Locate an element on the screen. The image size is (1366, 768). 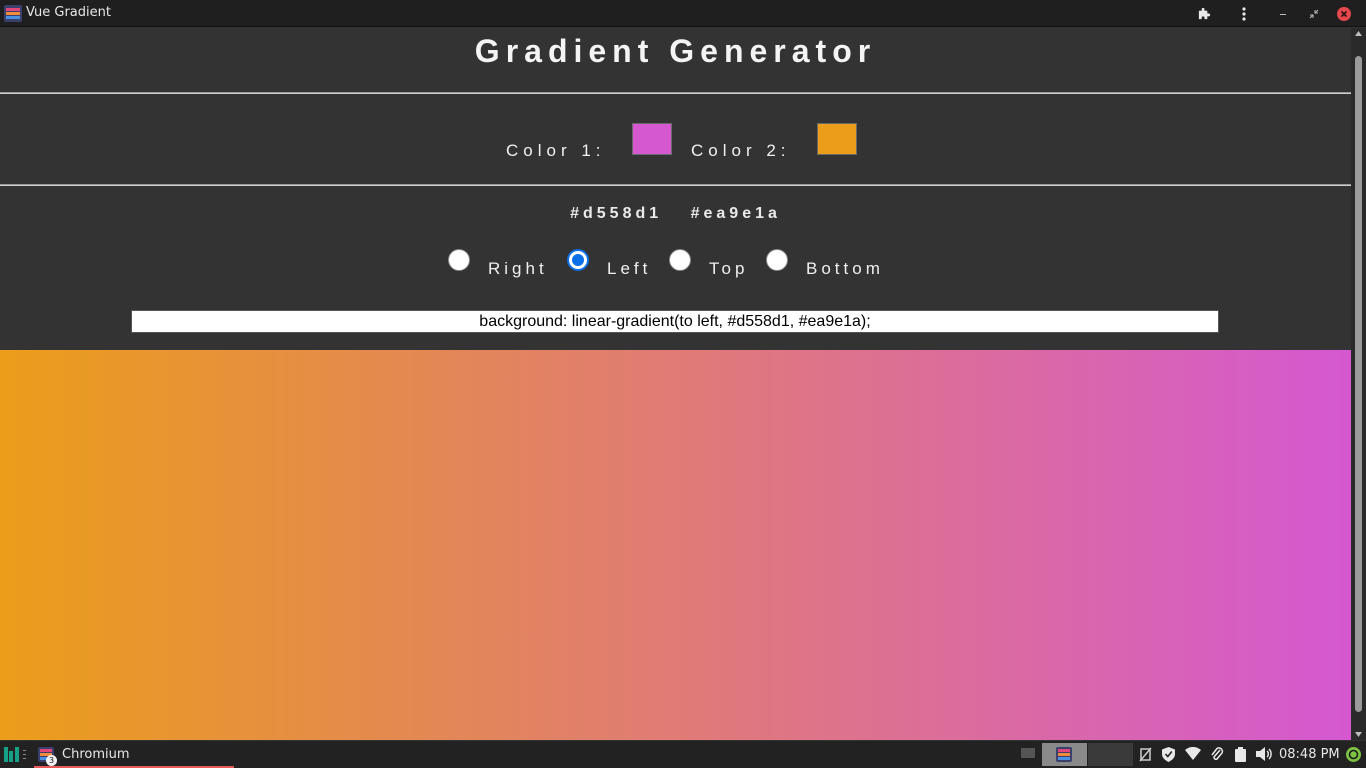
wifi-icon is located at coordinates (1193, 753).